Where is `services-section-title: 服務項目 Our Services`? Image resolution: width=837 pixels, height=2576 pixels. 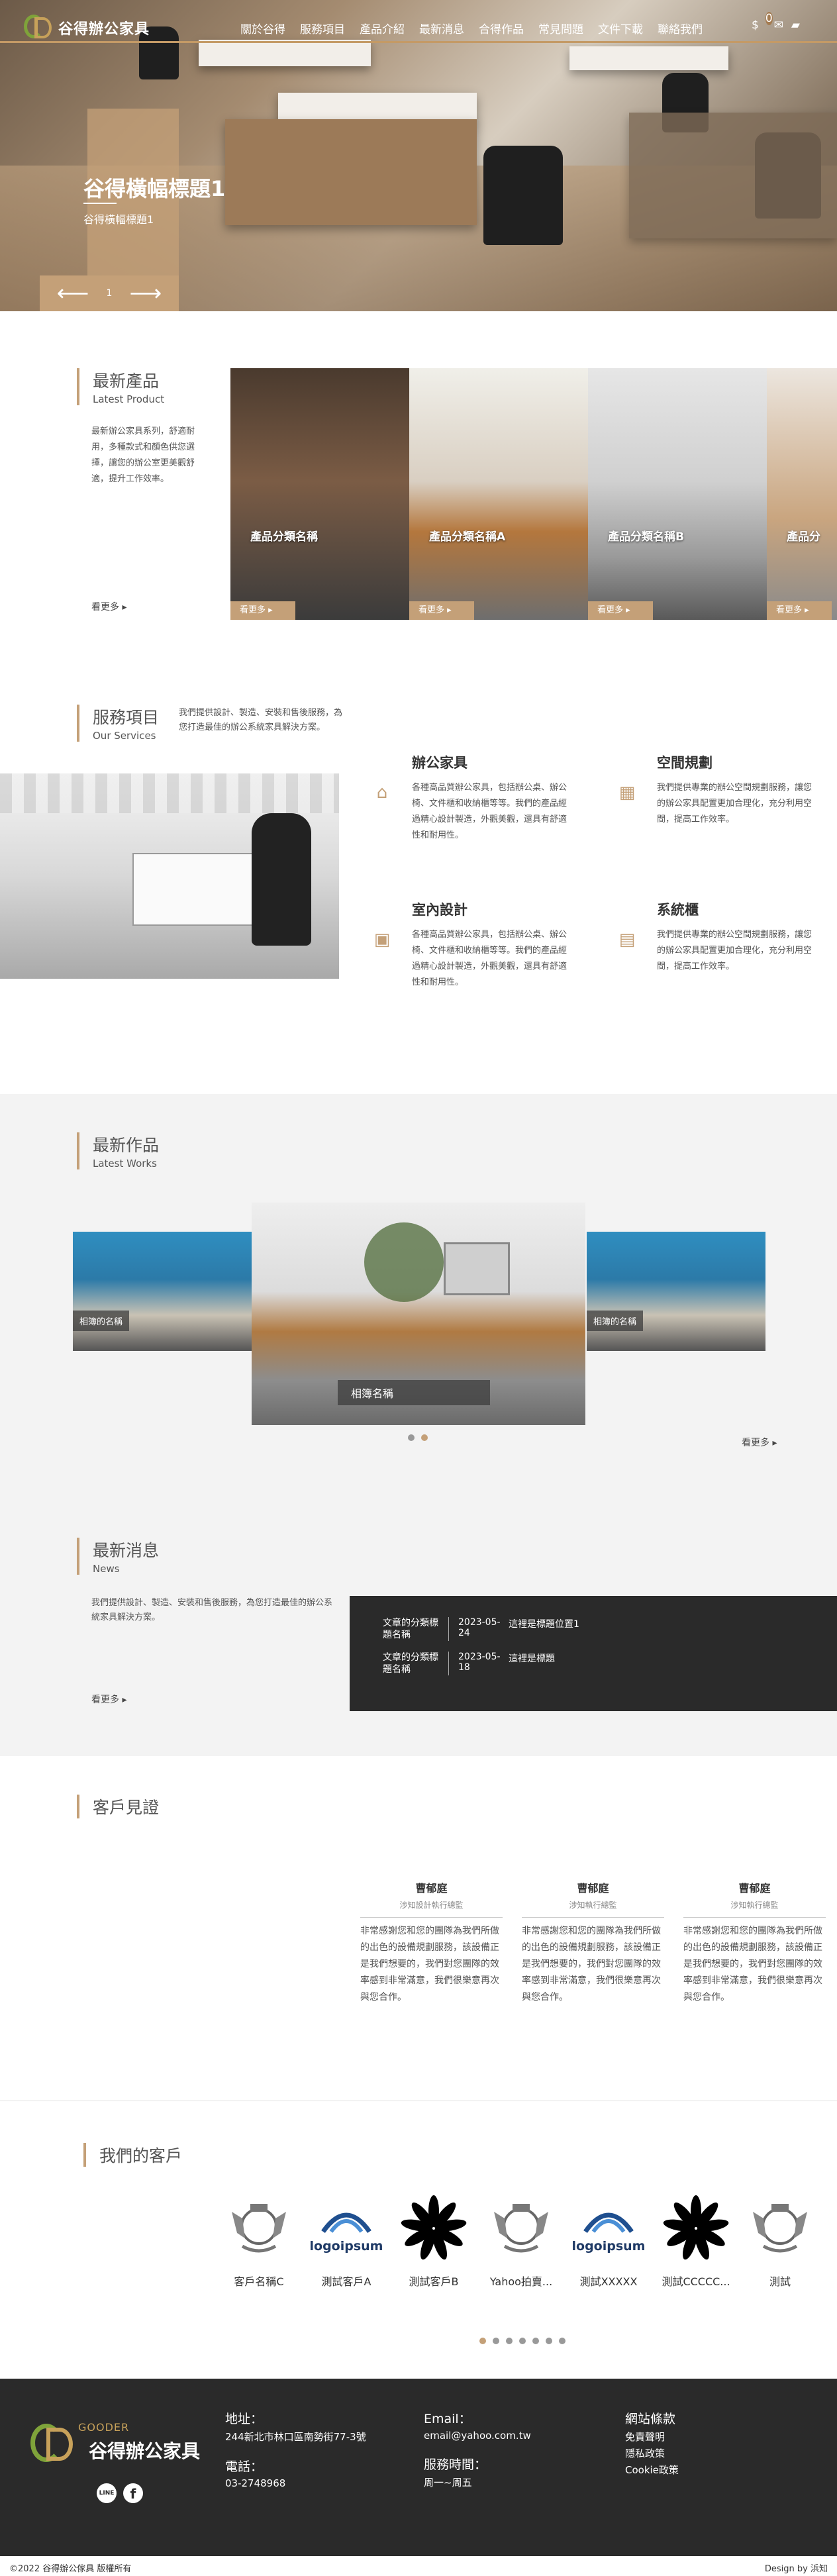 services-section-title: 服務項目 Our Services is located at coordinates (118, 723).